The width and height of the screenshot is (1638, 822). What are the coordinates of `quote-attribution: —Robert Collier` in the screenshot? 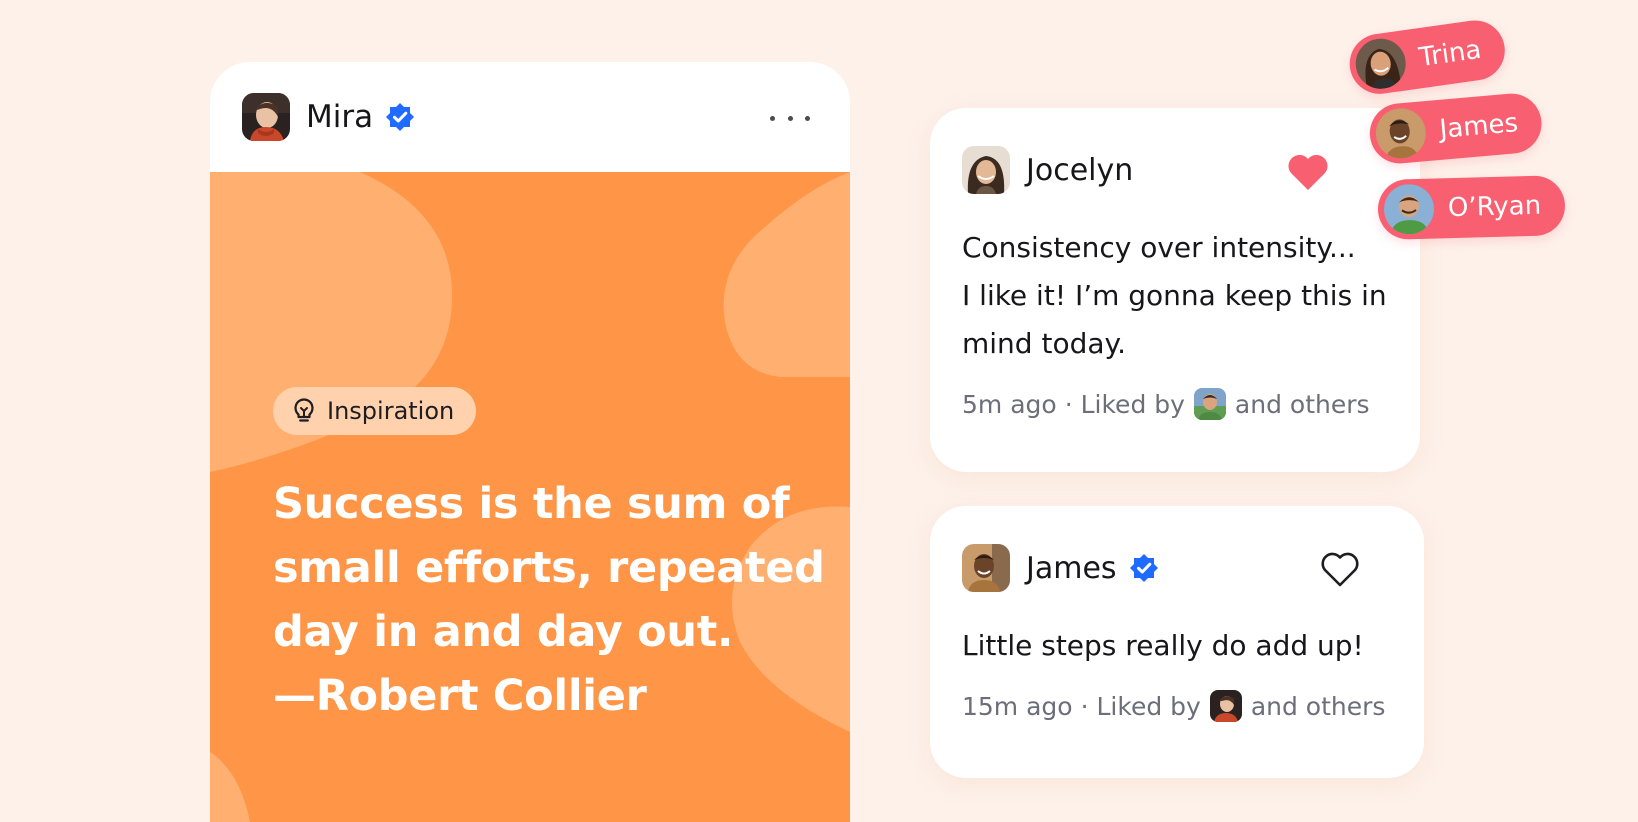 It's located at (460, 696).